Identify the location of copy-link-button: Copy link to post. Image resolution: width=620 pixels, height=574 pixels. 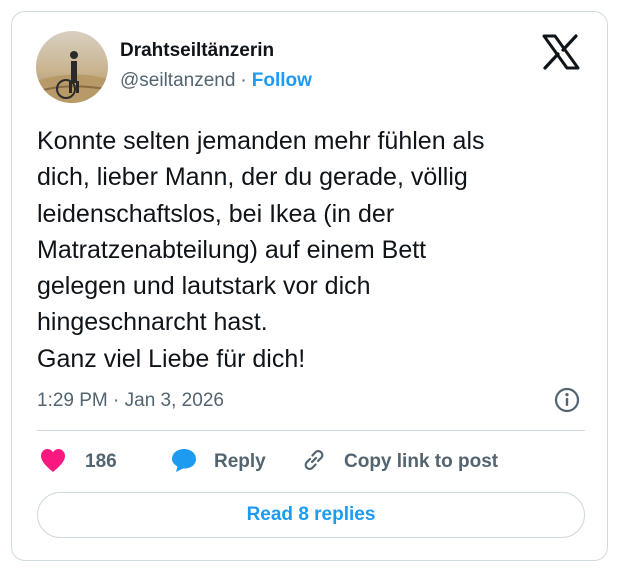
(399, 462).